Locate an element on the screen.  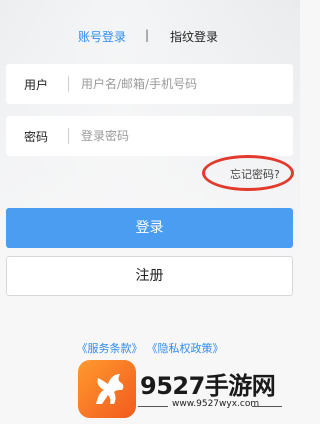
privacy-policy-link: 《隐私权政策》 is located at coordinates (185, 348).